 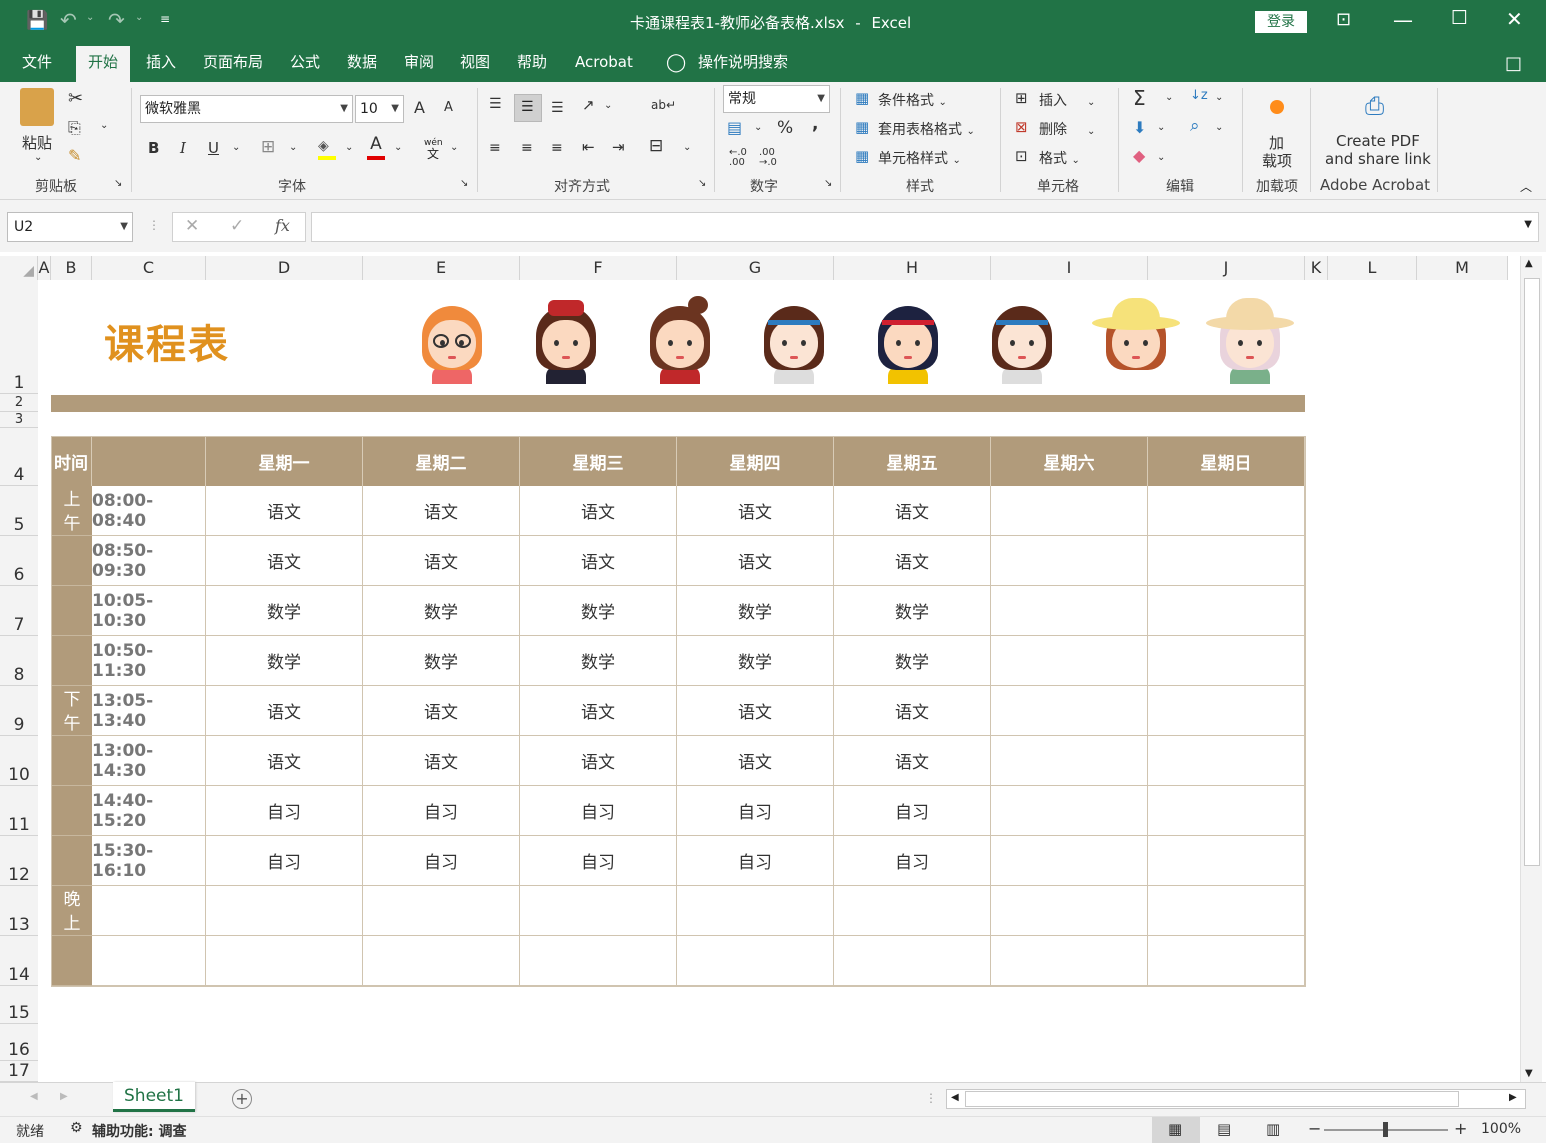 What do you see at coordinates (116, 20) in the screenshot?
I see `redo-icon: ↷` at bounding box center [116, 20].